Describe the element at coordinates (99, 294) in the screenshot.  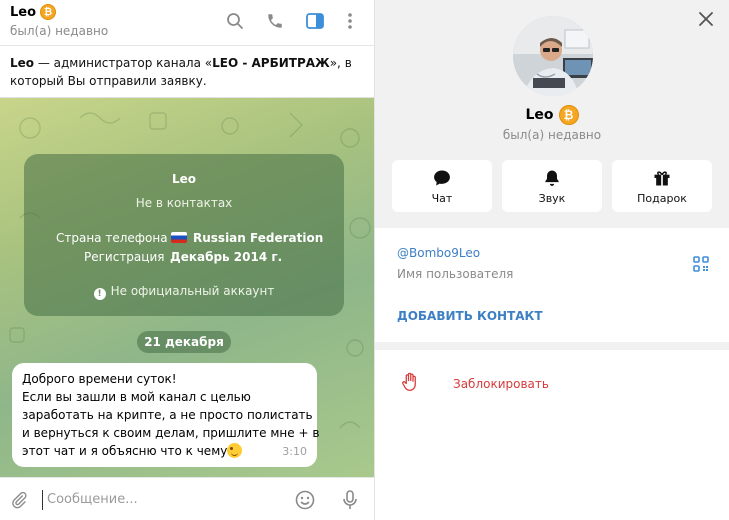
I see `info-icon: !` at that location.